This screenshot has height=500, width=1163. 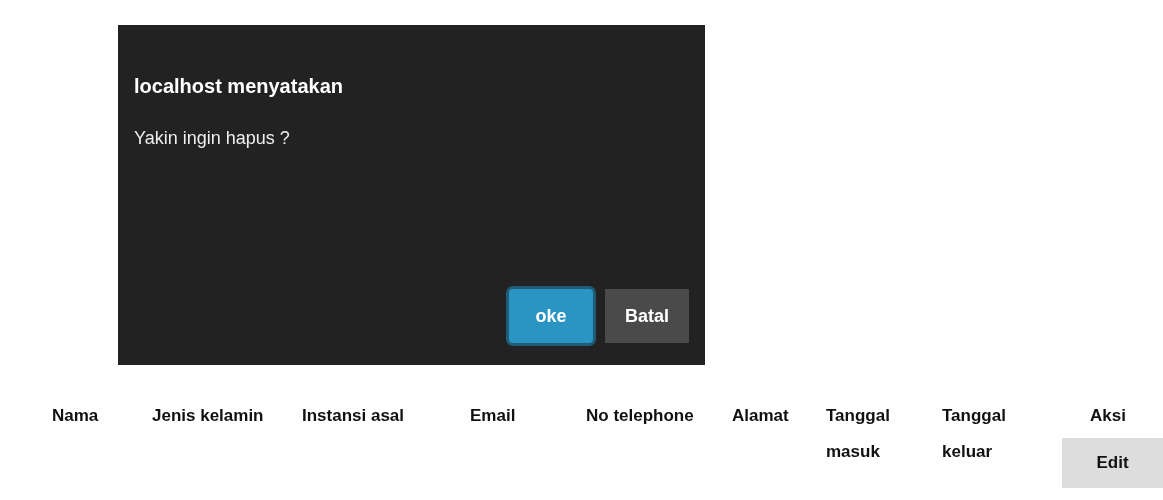 What do you see at coordinates (1108, 416) in the screenshot?
I see `column-header: Aksi` at bounding box center [1108, 416].